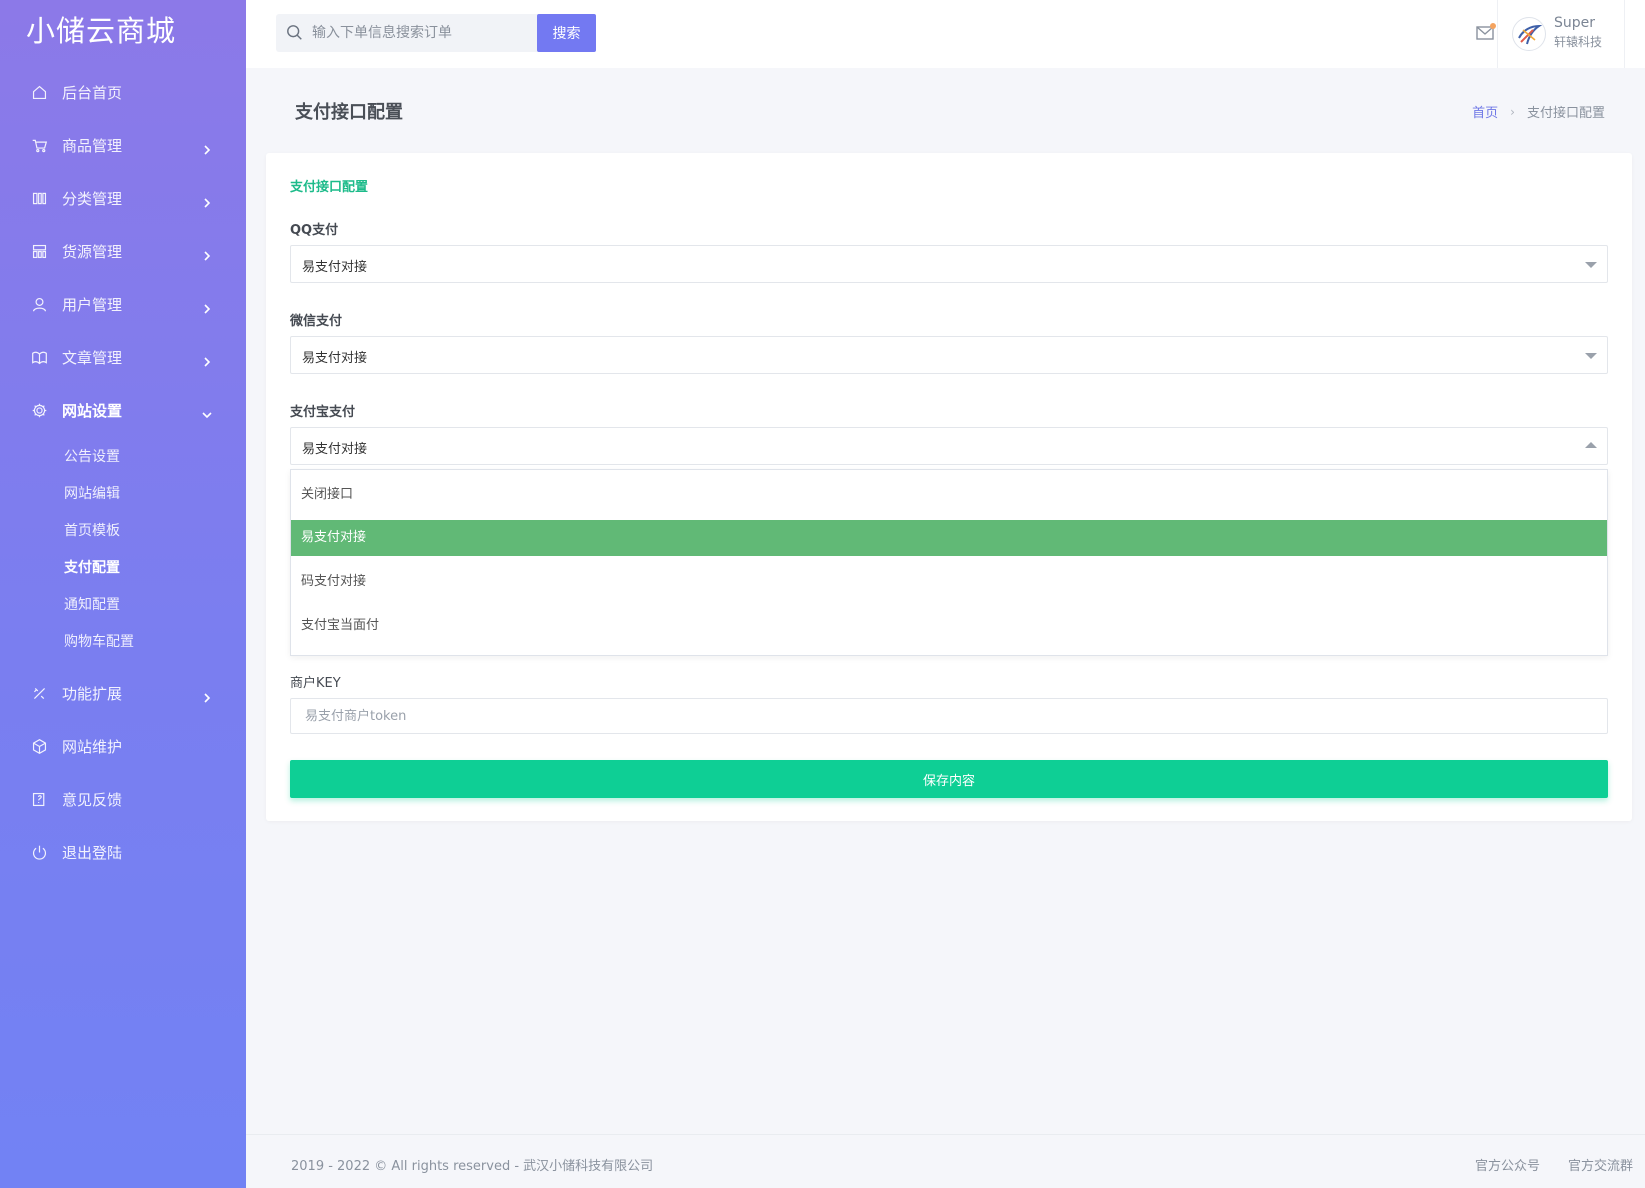  What do you see at coordinates (39, 747) in the screenshot?
I see `cube-icon` at bounding box center [39, 747].